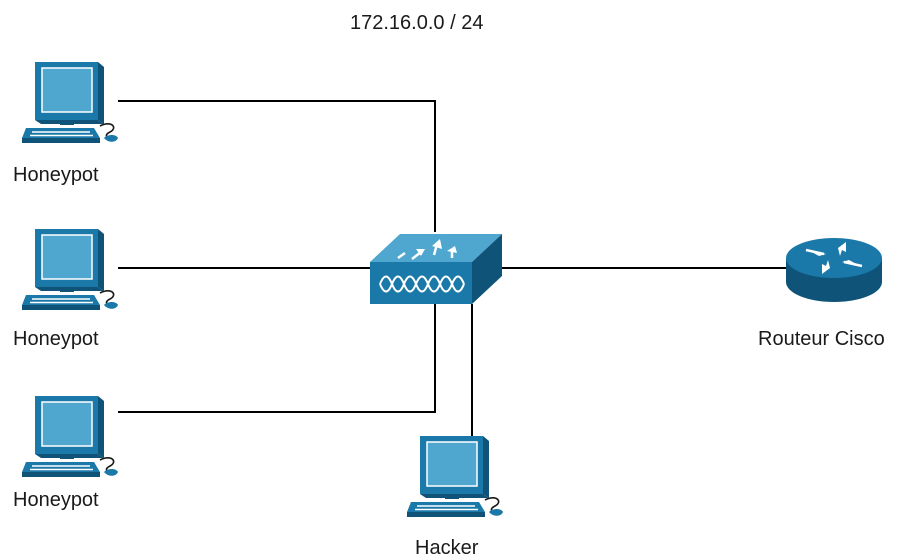 Image resolution: width=920 pixels, height=560 pixels. I want to click on hacker-label: Hacker, so click(447, 548).